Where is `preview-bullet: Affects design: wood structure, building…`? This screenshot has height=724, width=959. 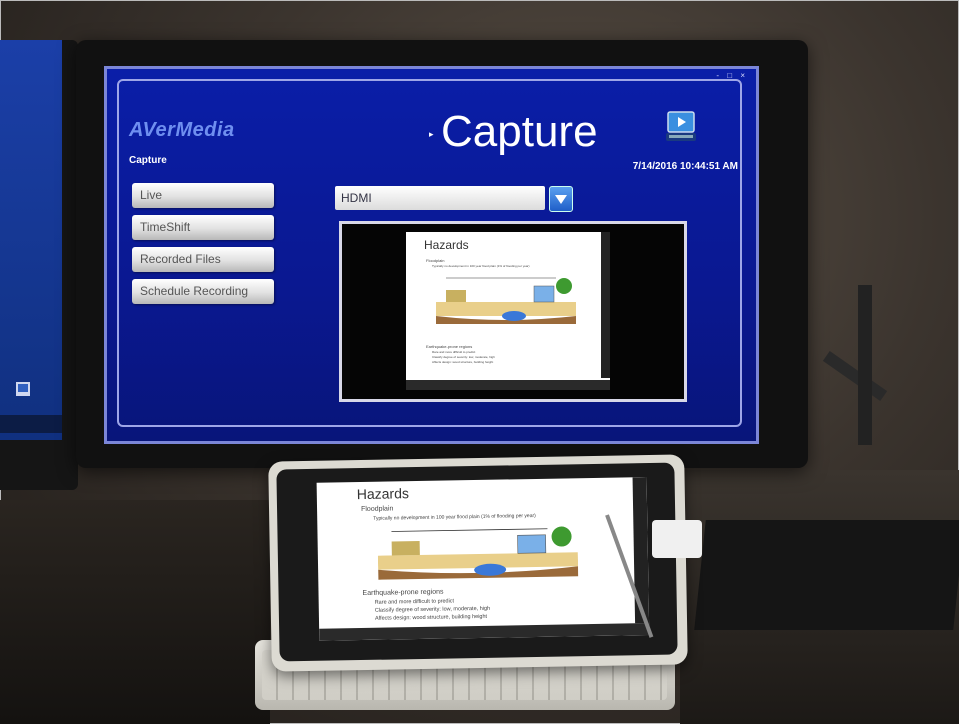
preview-bullet: Affects design: wood structure, building… is located at coordinates (463, 362).